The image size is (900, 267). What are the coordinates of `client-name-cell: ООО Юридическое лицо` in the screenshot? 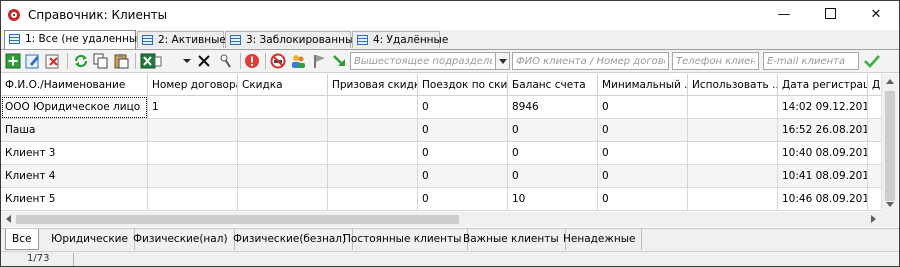 It's located at (74, 107).